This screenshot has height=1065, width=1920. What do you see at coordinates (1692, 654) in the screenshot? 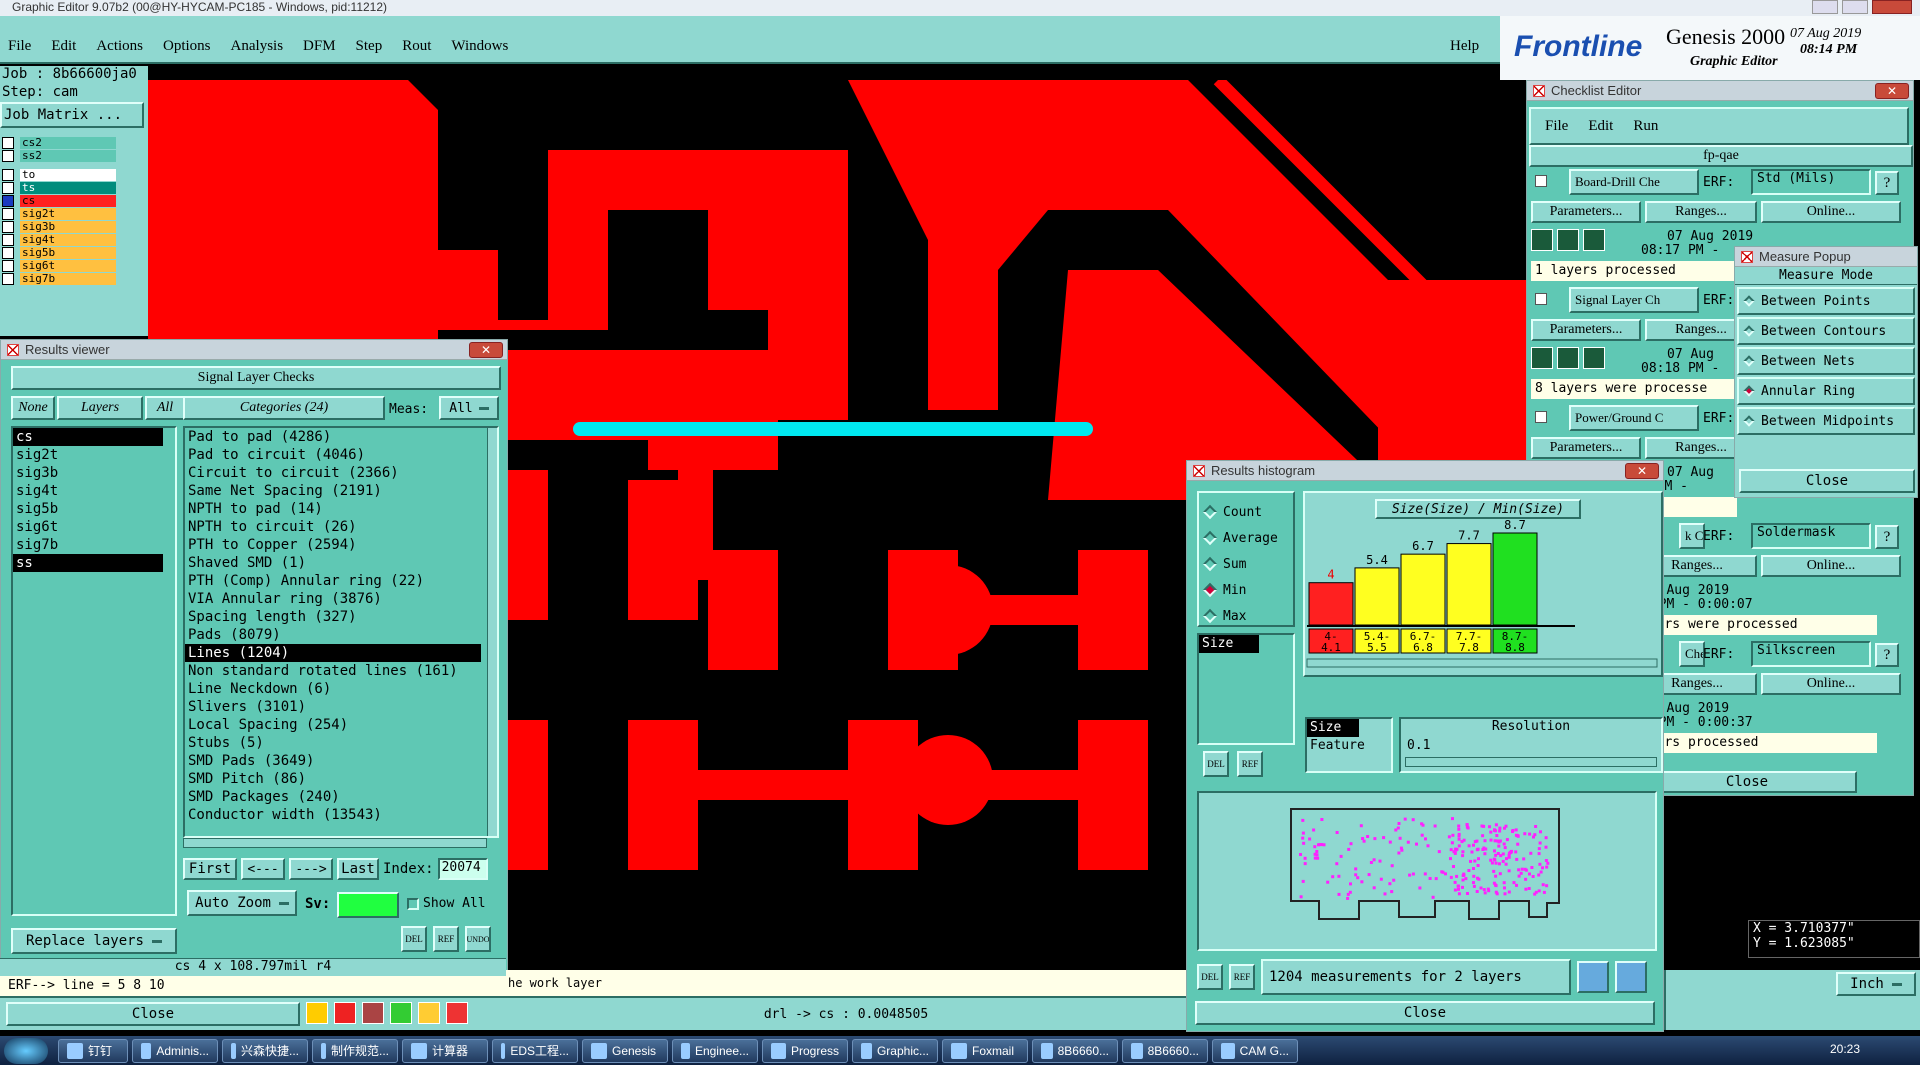
I see `check-name-button: Che` at bounding box center [1692, 654].